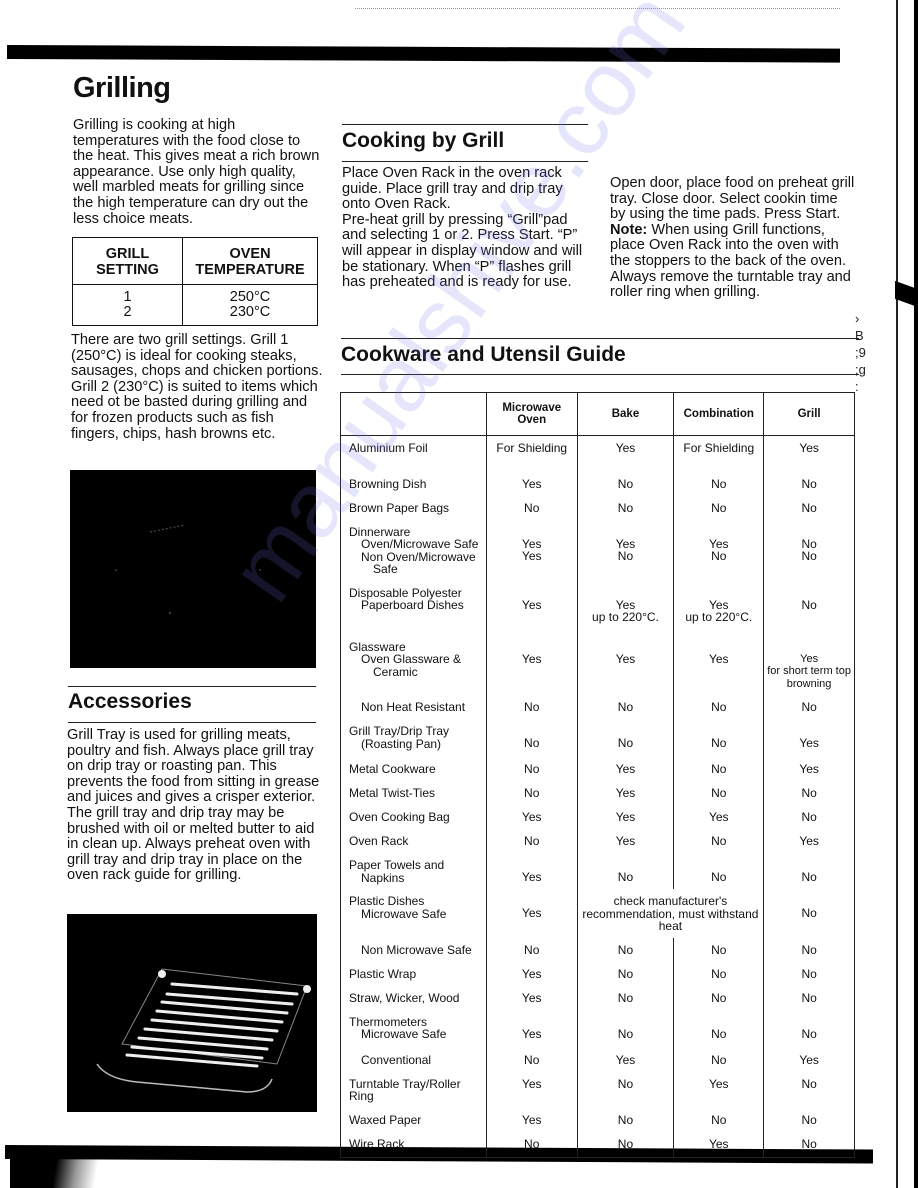 Image resolution: width=918 pixels, height=1188 pixels. What do you see at coordinates (897, 594) in the screenshot?
I see `page-edge-line` at bounding box center [897, 594].